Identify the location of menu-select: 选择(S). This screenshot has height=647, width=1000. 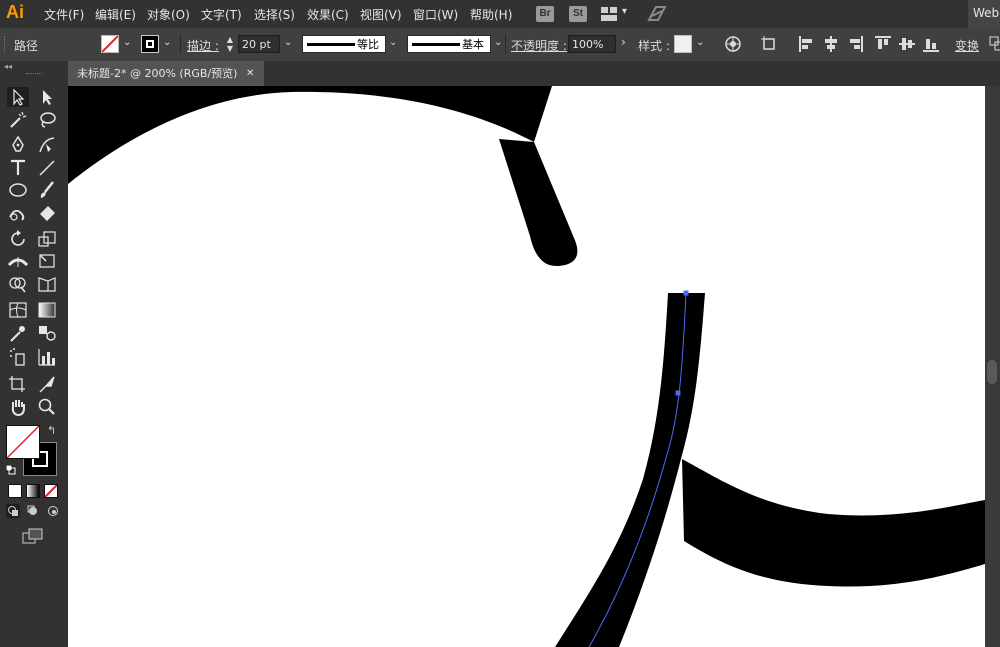
(274, 14).